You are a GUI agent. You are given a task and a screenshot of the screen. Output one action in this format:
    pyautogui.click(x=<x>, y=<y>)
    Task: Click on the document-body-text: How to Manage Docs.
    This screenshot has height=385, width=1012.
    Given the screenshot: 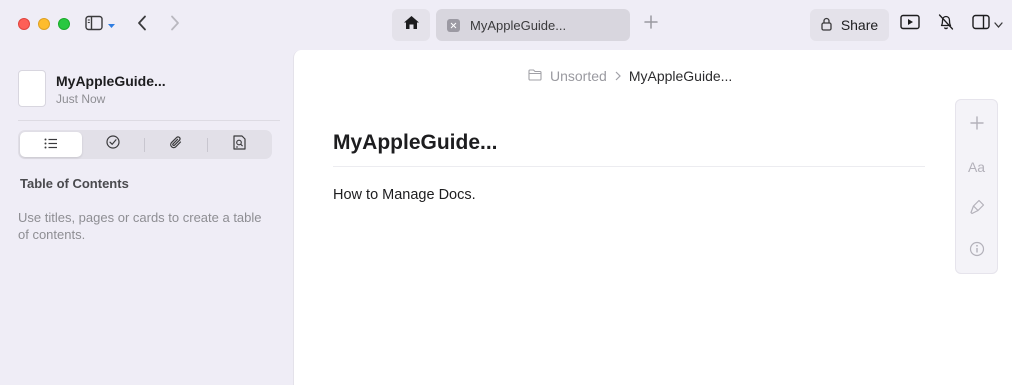 What is the action you would take?
    pyautogui.click(x=404, y=195)
    